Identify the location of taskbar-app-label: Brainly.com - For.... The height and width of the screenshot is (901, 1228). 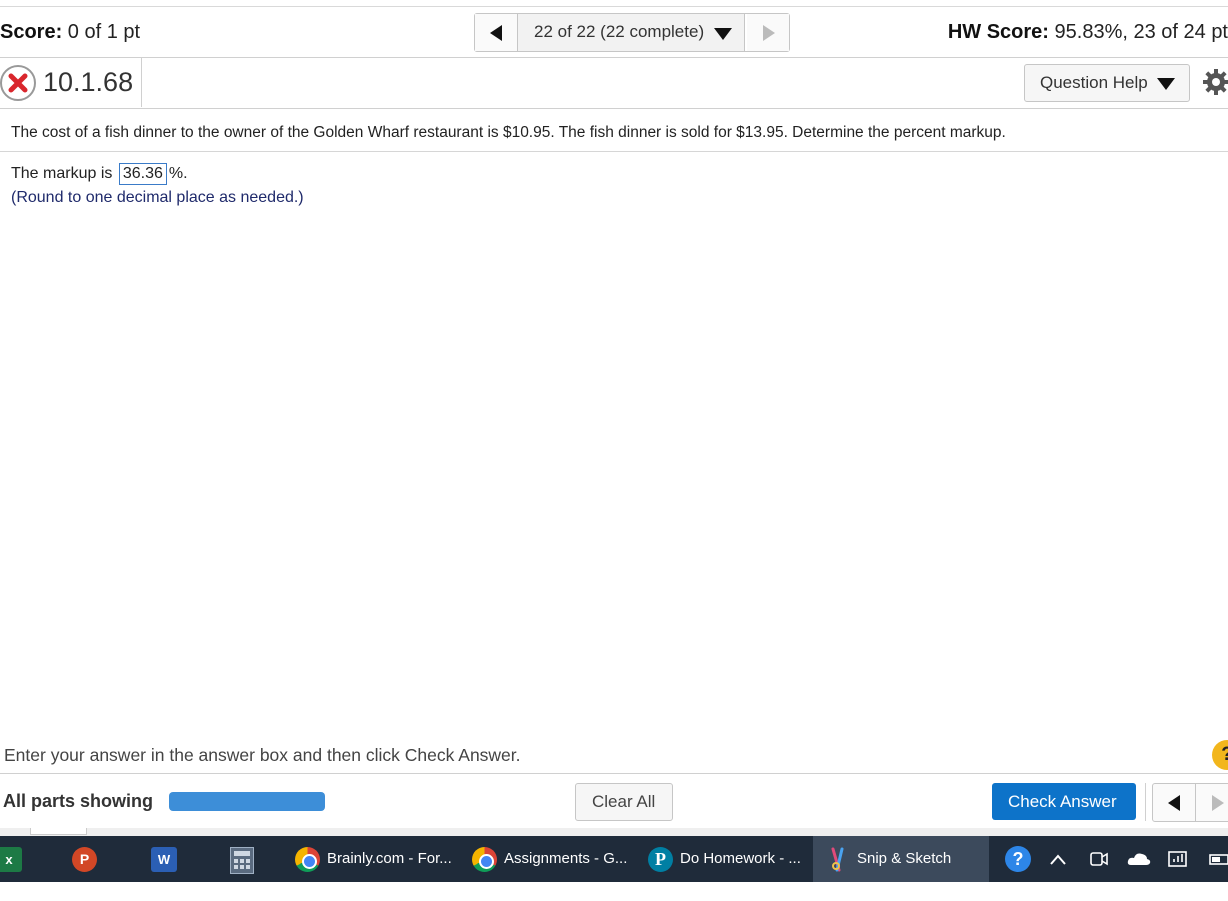
(389, 858).